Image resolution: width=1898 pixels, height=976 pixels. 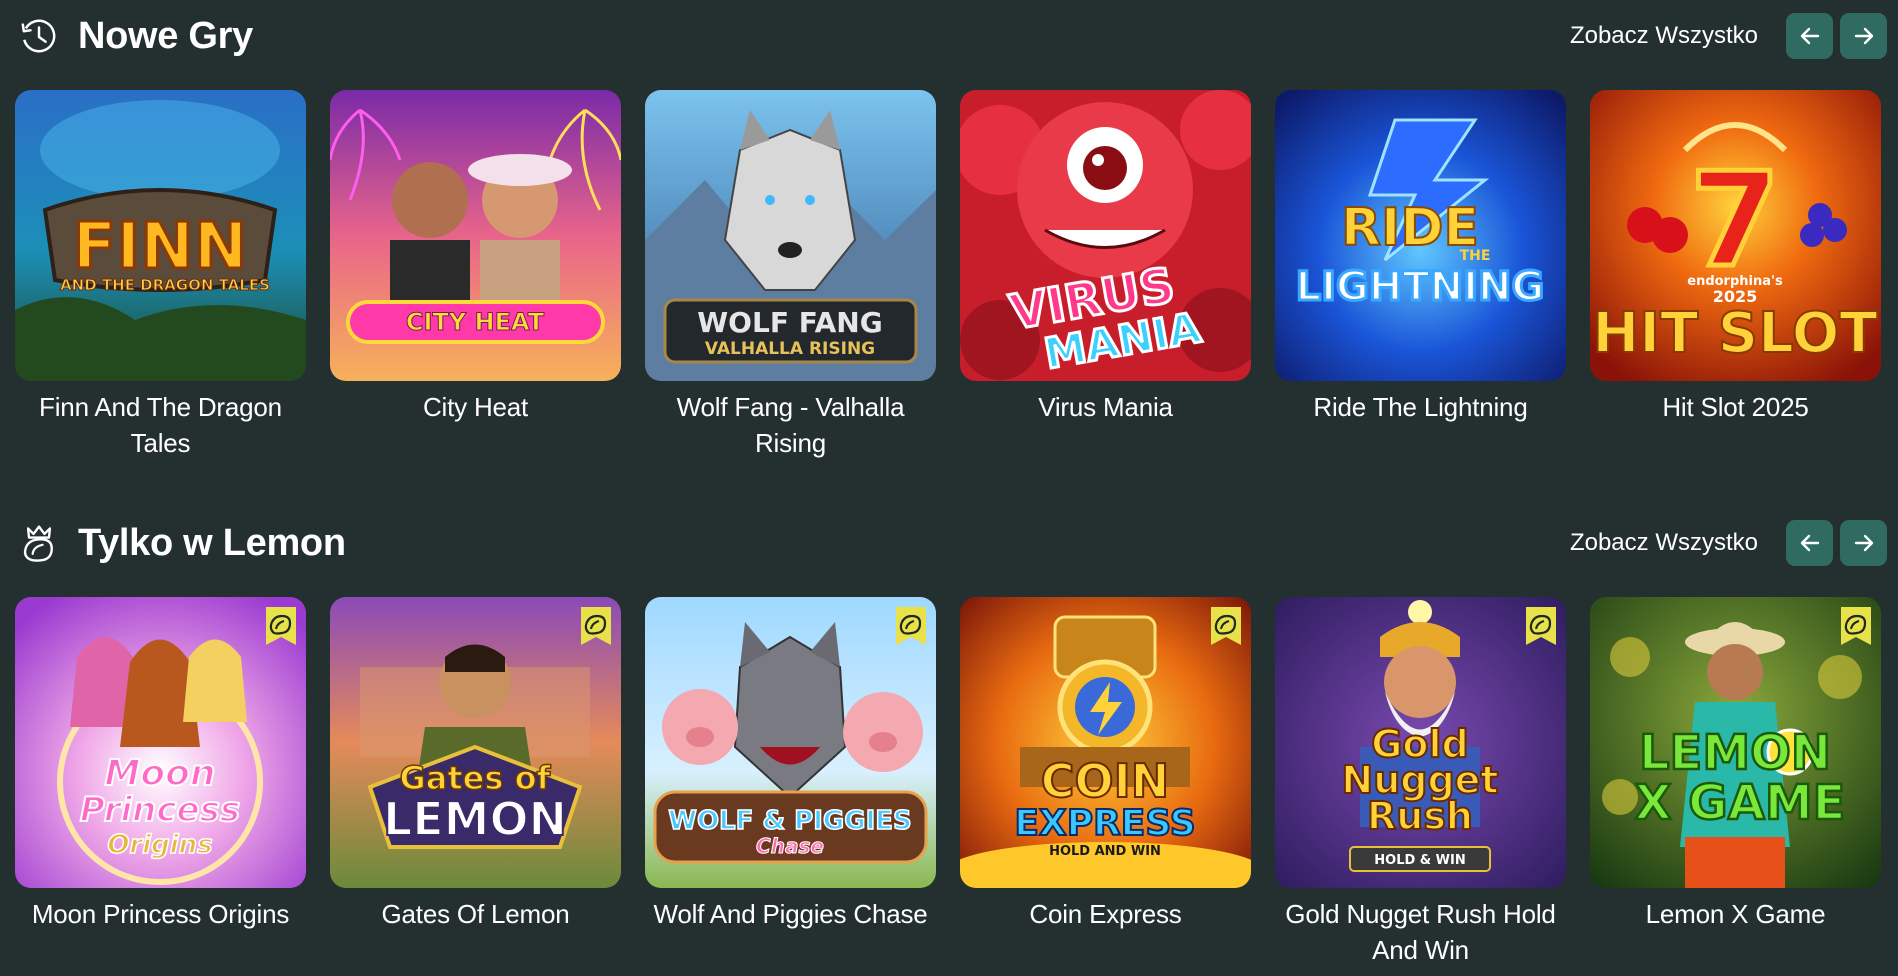 I want to click on section-header: Nowe Gry Zobacz Wszystko, so click(x=949, y=36).